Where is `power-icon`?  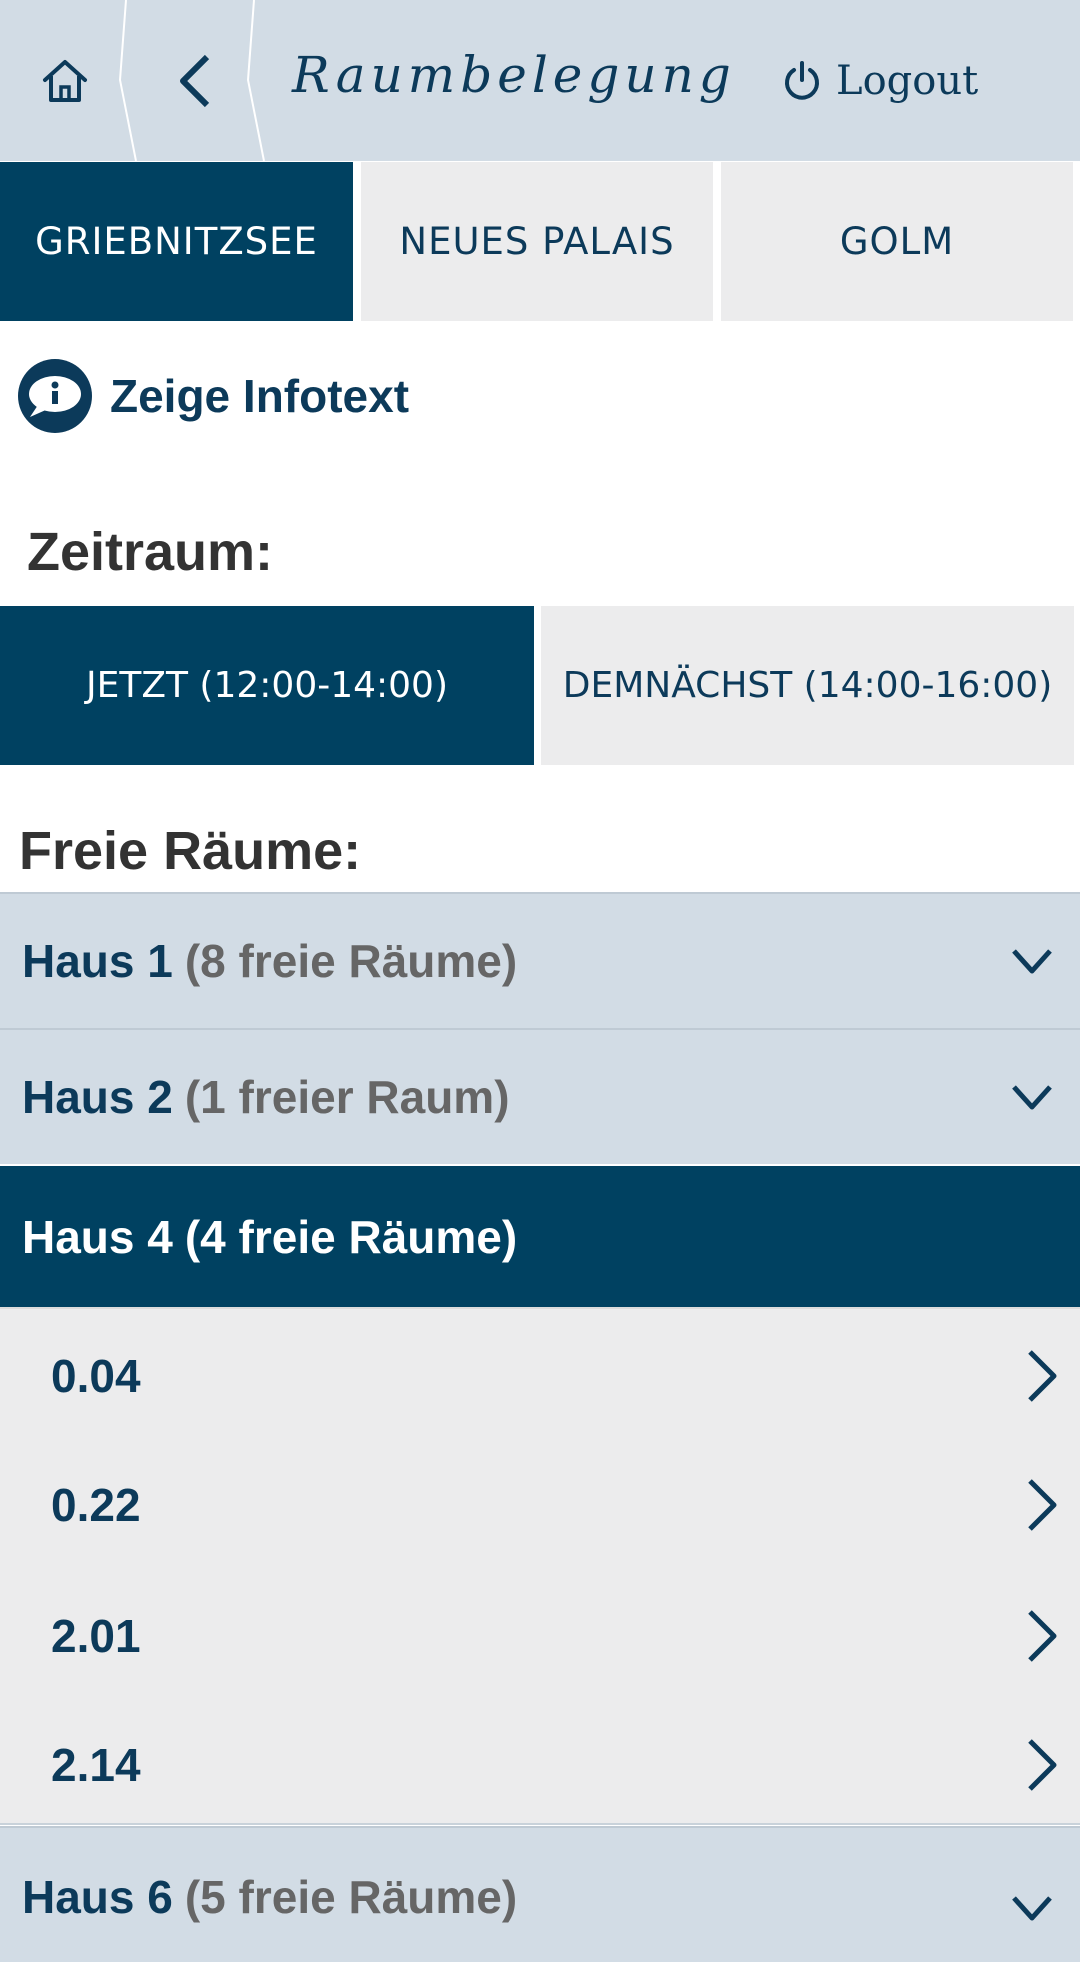
power-icon is located at coordinates (802, 80).